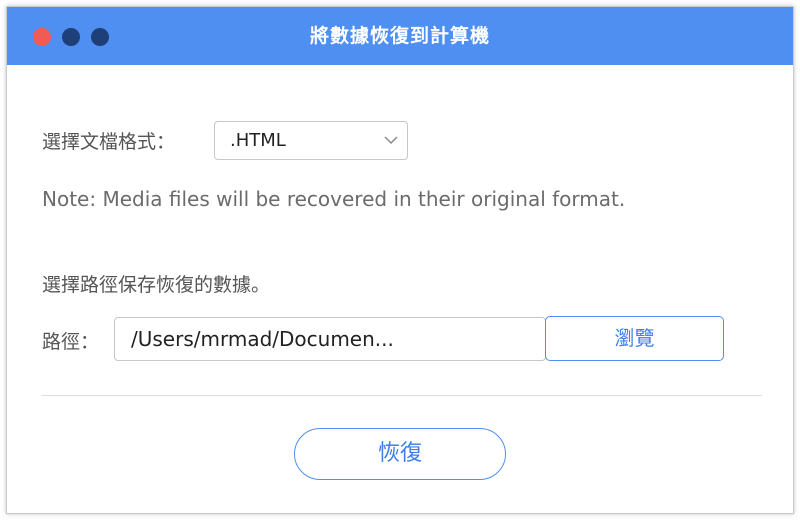  Describe the element at coordinates (311, 140) in the screenshot. I see `format-select: .HTML` at that location.